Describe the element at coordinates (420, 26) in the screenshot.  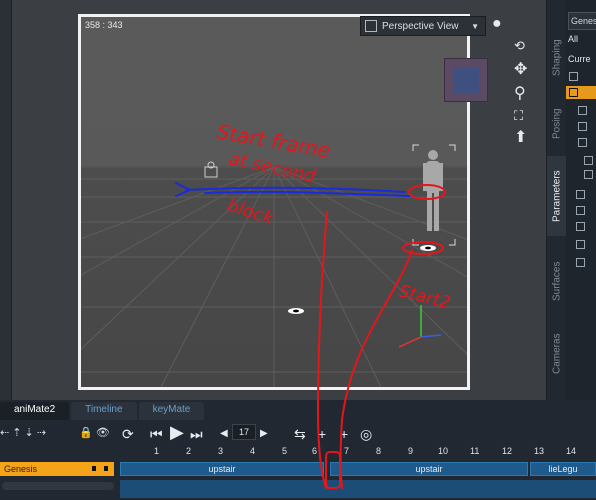
I see `camera-label: Perspective View` at that location.